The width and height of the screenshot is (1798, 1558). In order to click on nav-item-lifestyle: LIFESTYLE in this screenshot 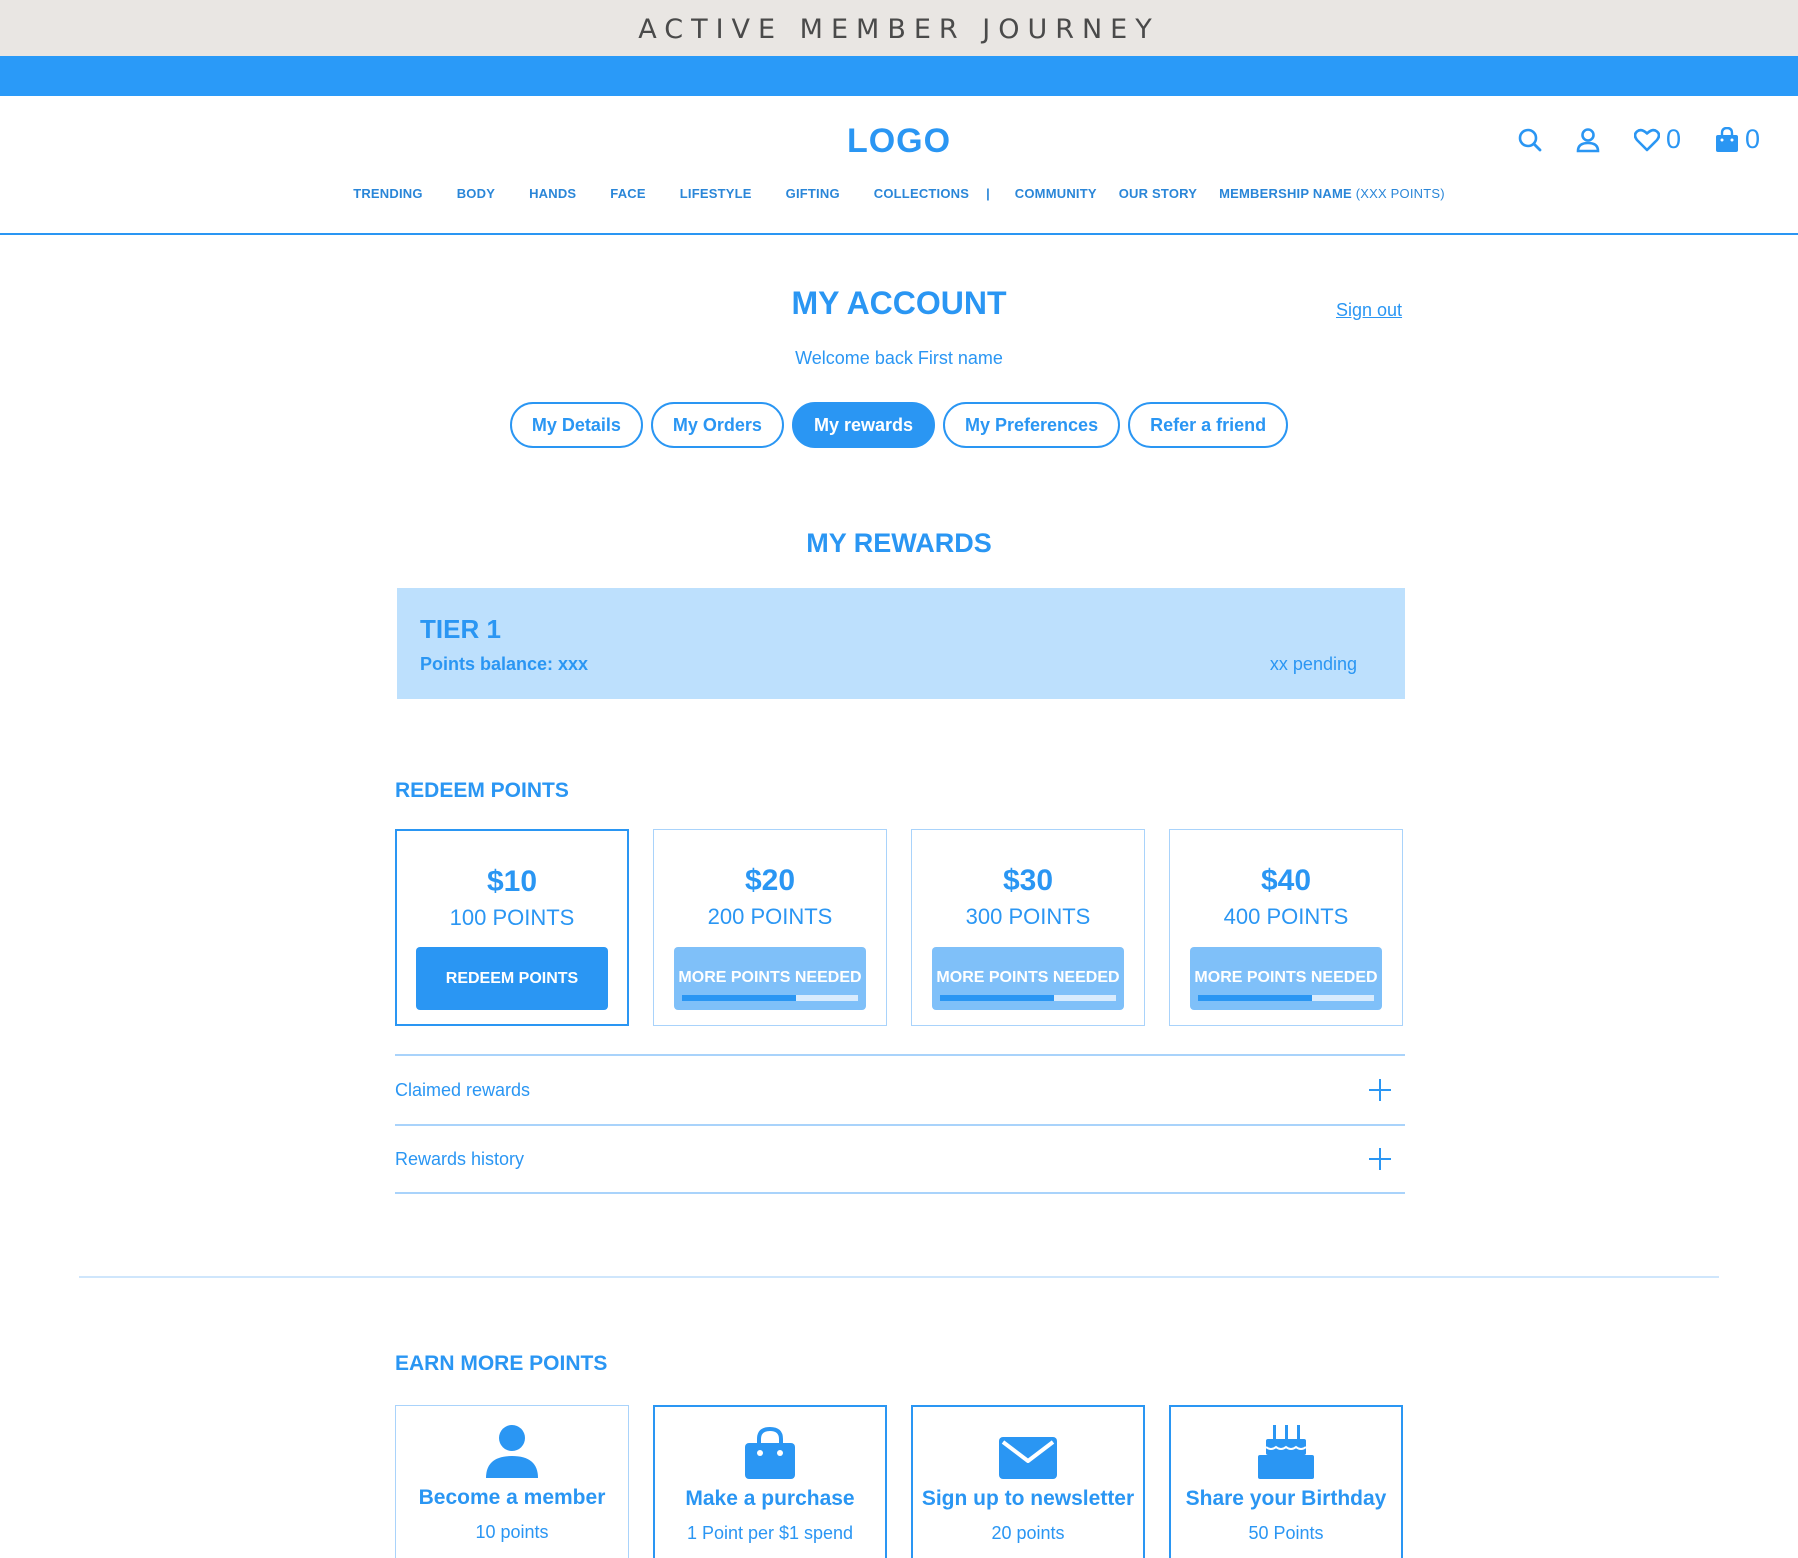, I will do `click(716, 193)`.